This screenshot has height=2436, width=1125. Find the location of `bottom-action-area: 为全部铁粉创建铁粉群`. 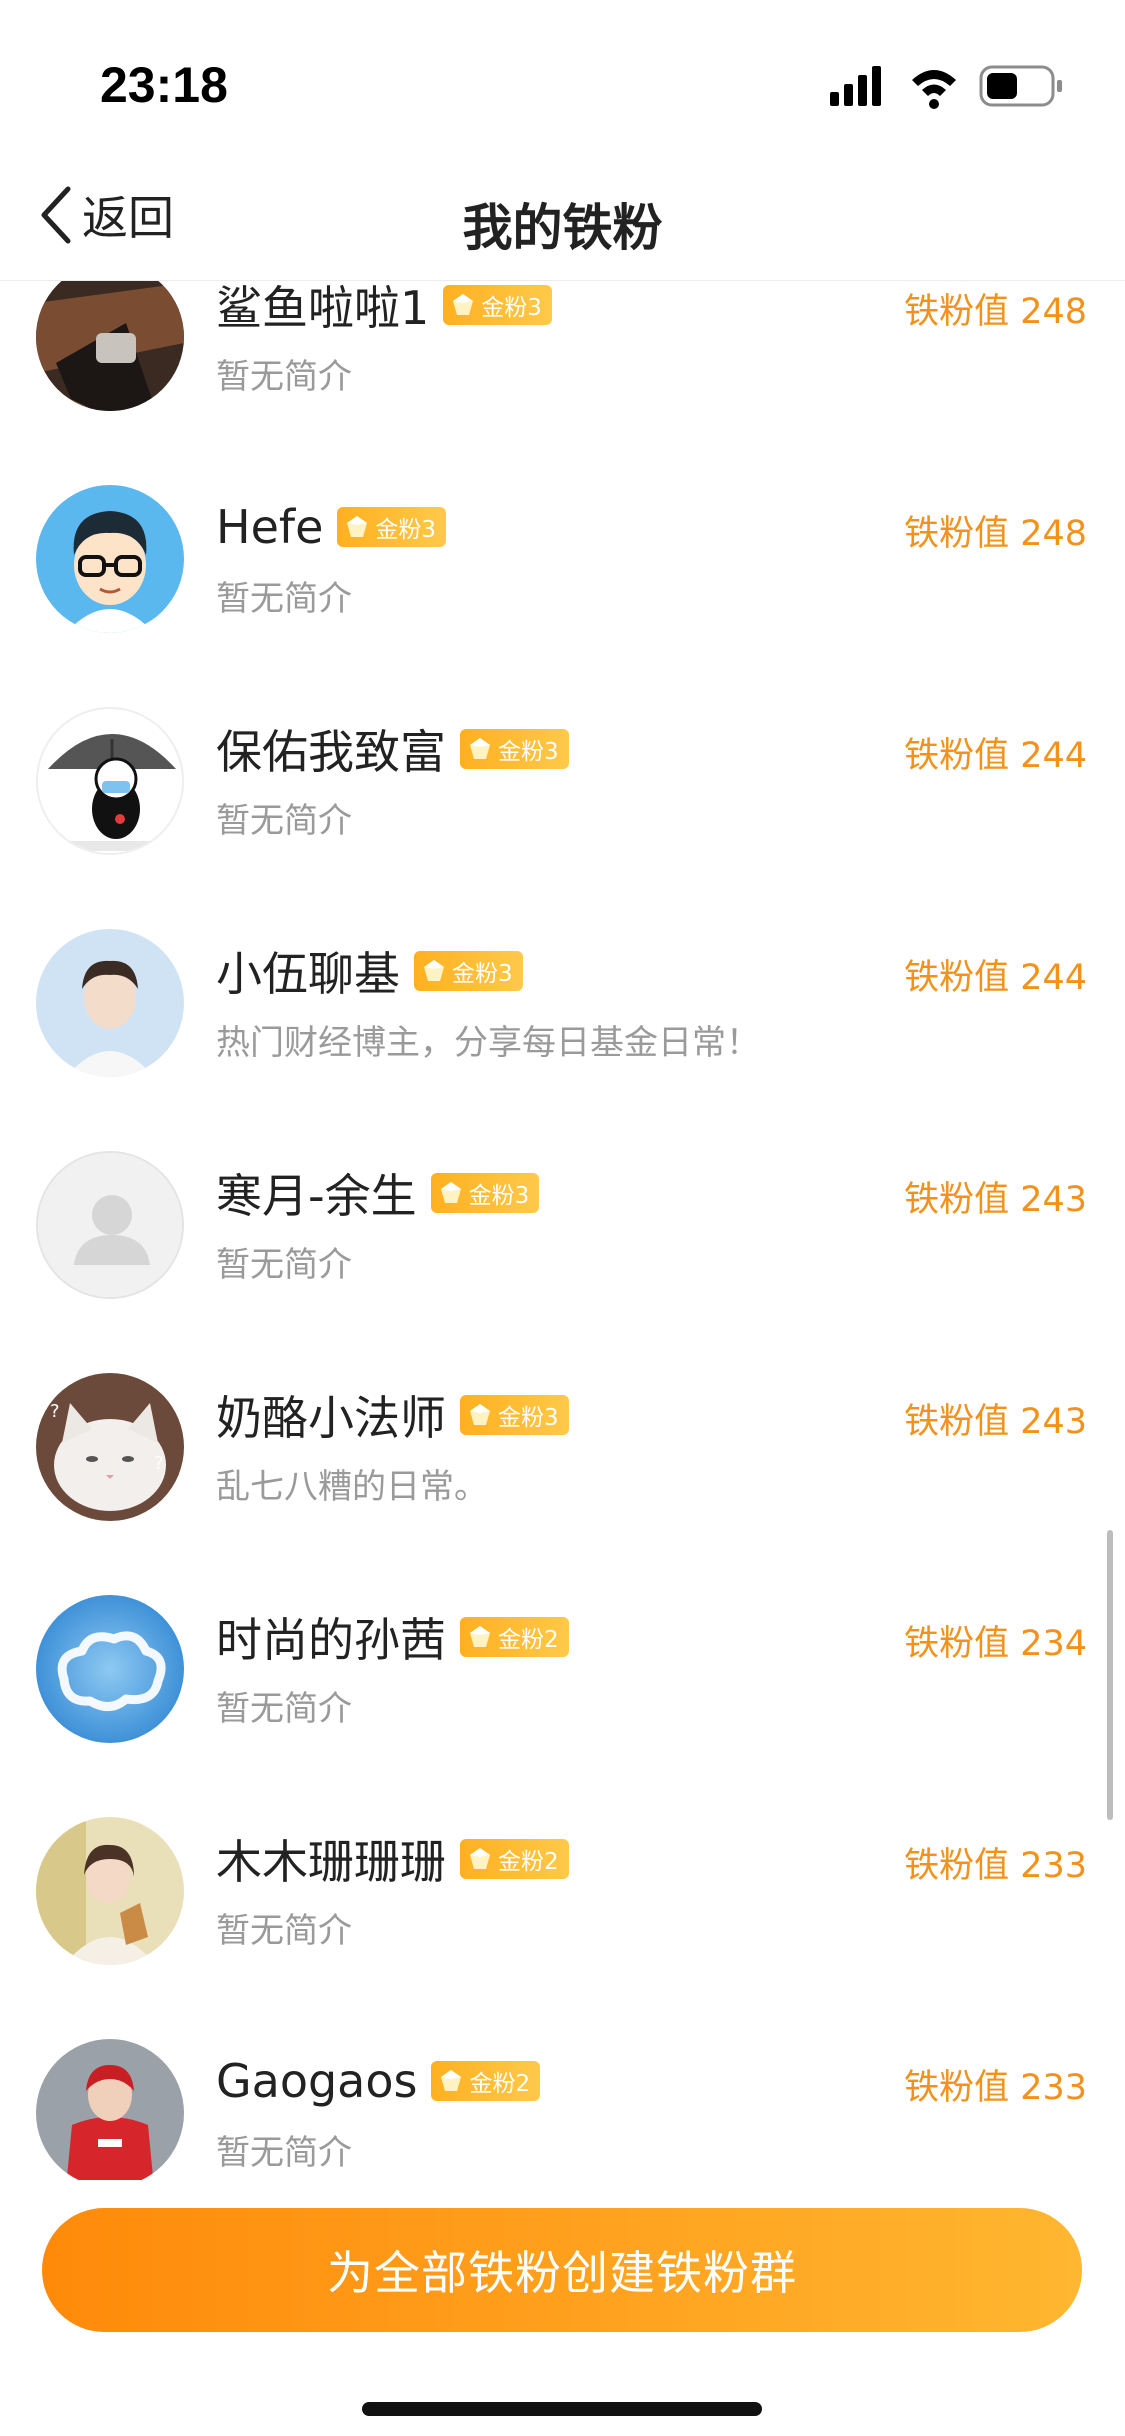

bottom-action-area: 为全部铁粉创建铁粉群 is located at coordinates (562, 2308).